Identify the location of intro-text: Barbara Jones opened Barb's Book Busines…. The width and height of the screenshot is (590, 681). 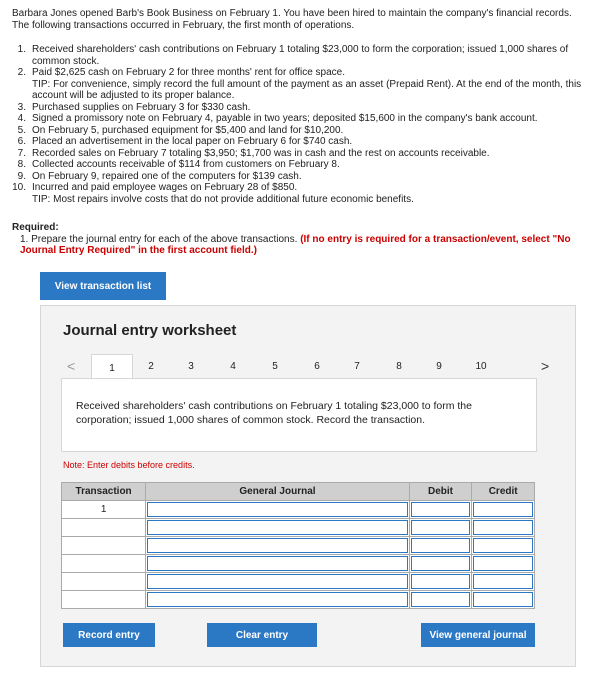
(292, 19).